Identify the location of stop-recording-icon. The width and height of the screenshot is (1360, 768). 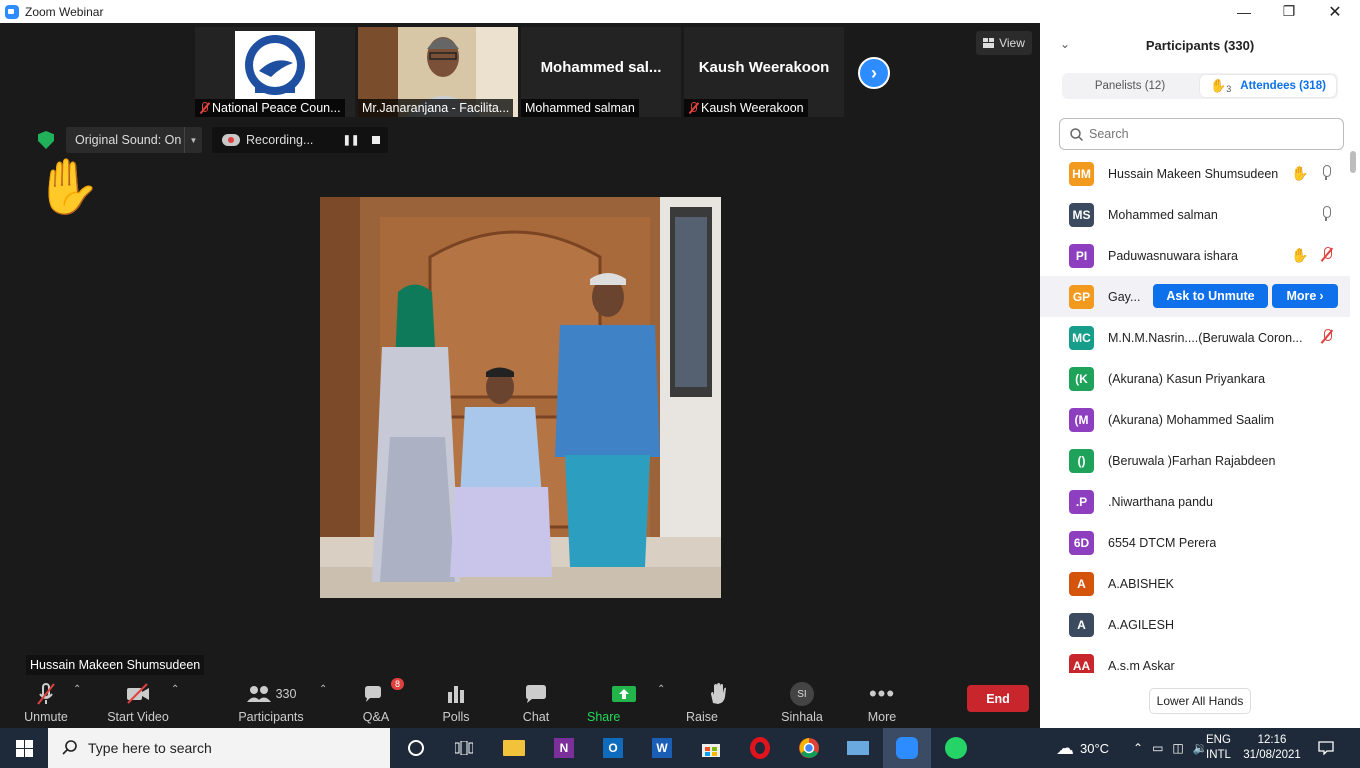
(376, 140).